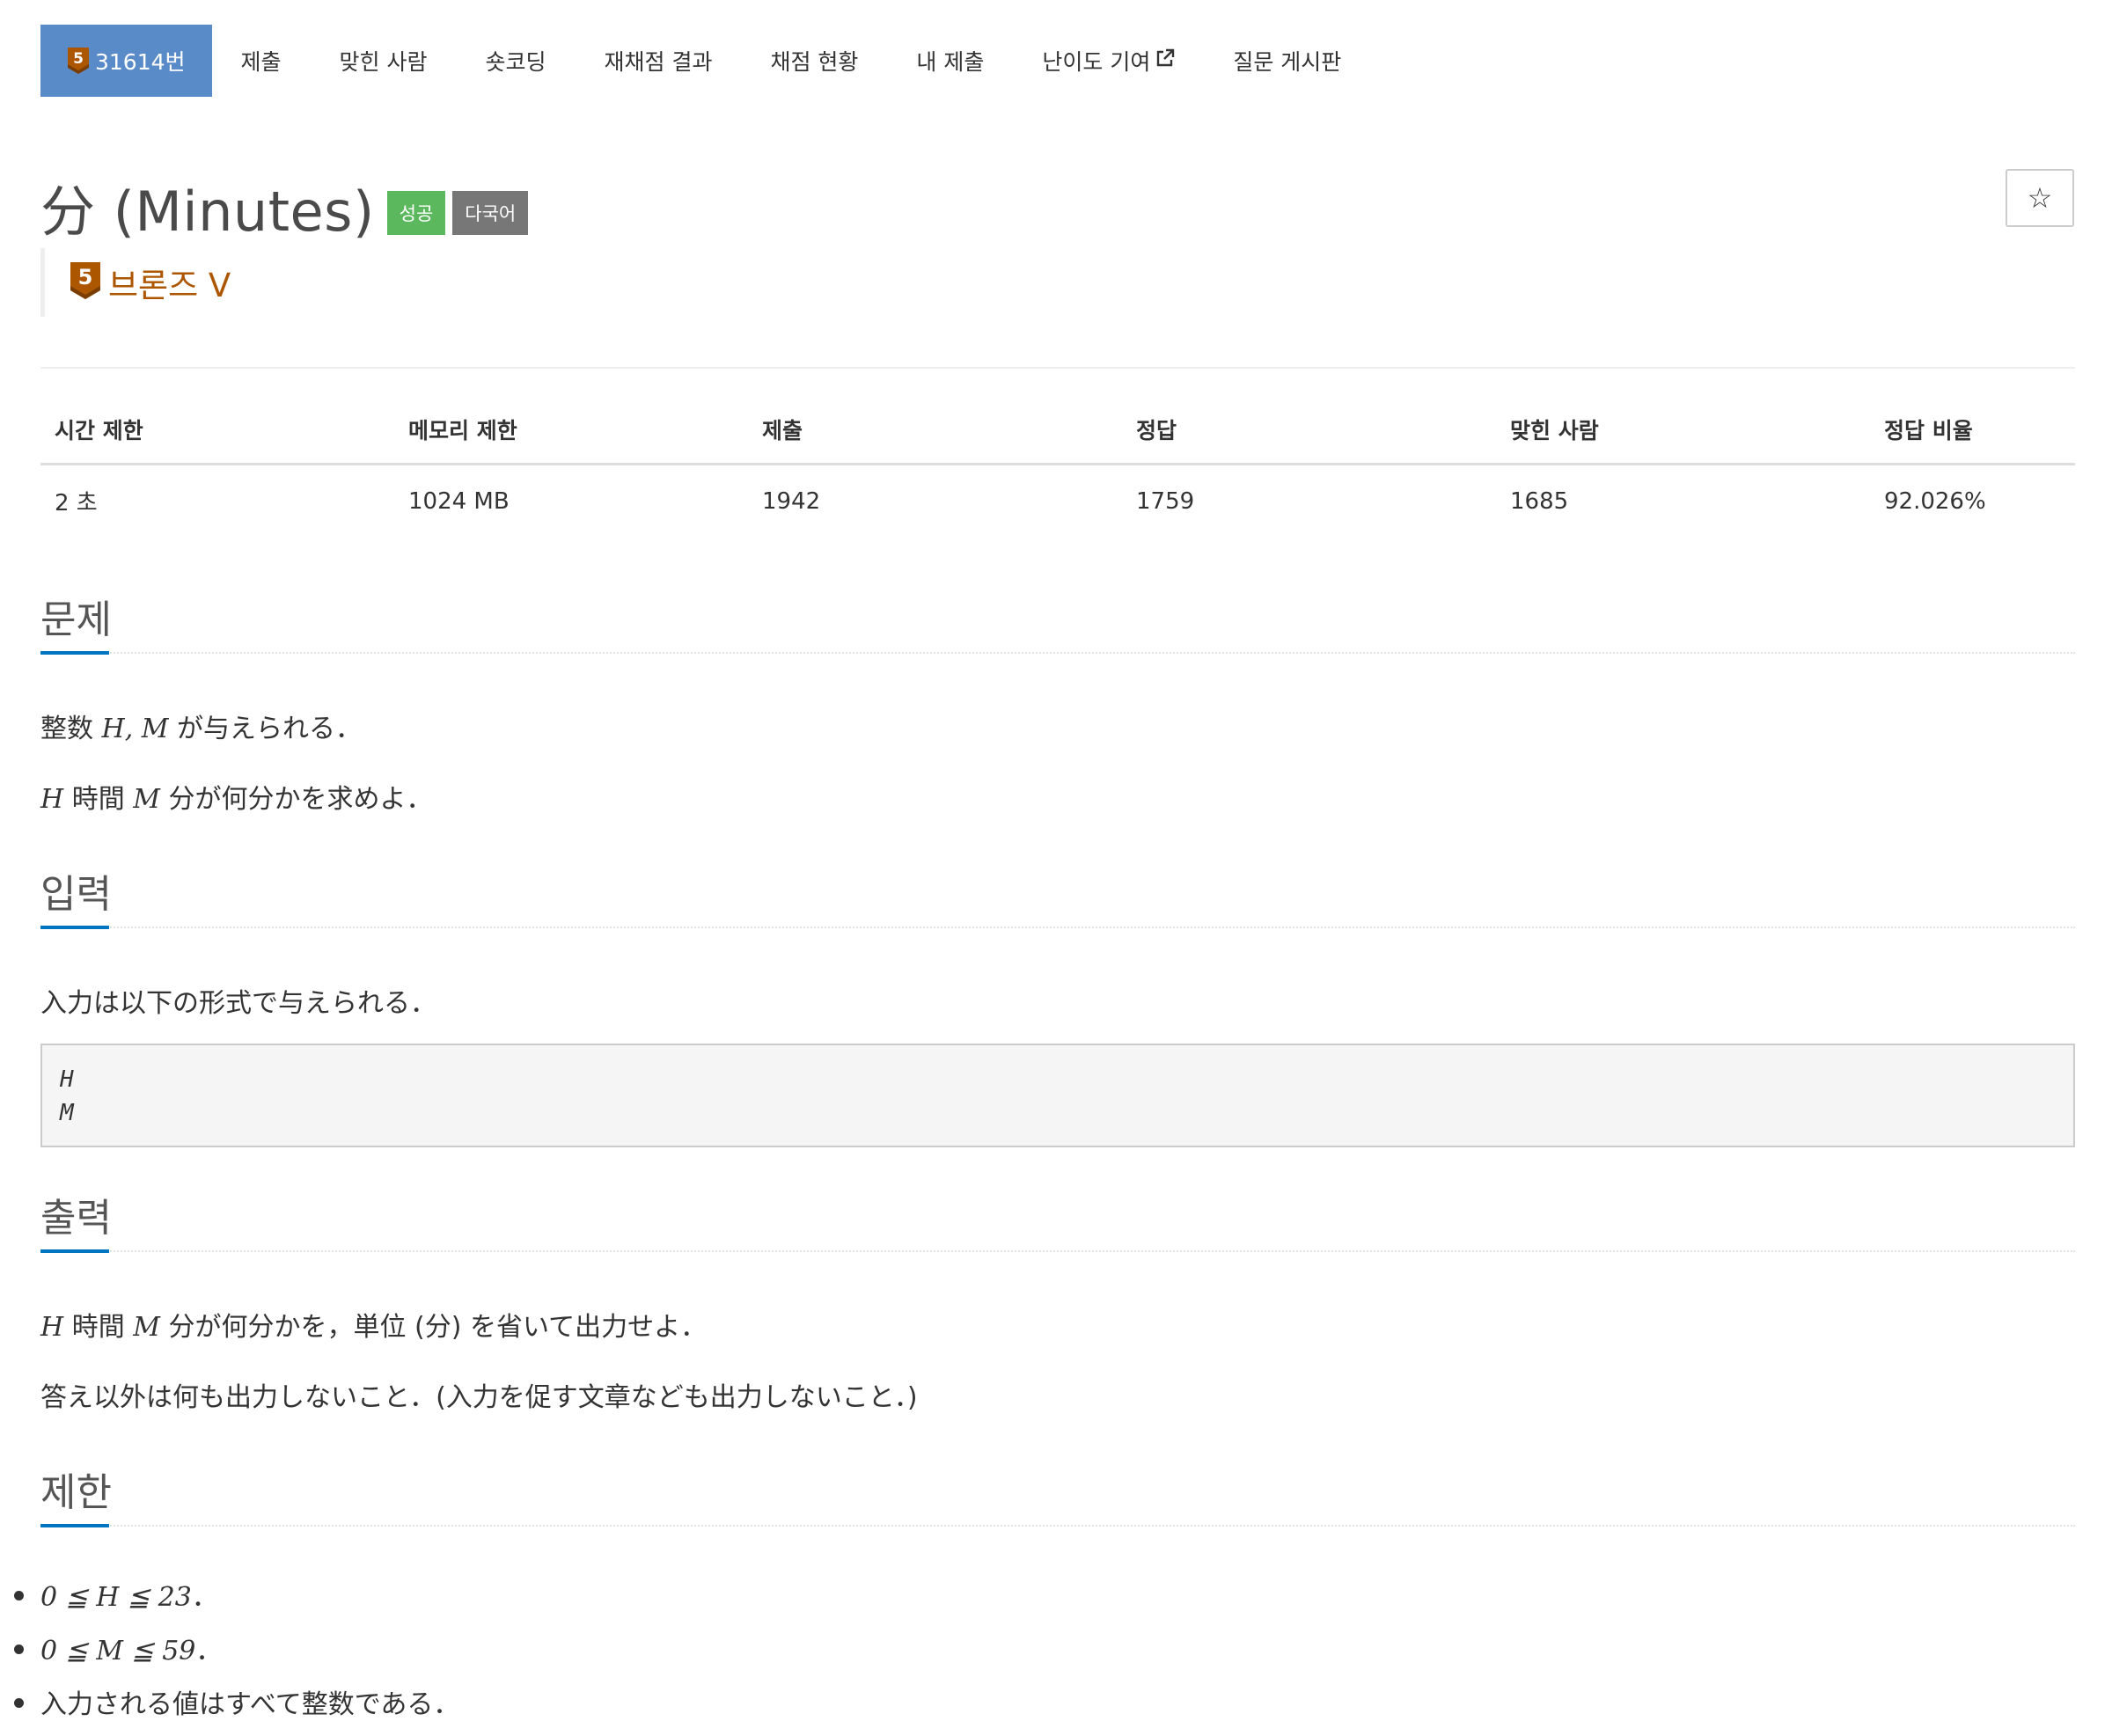 The width and height of the screenshot is (2112, 1736). I want to click on problem-title-row: 分 (Minutes) 성공 다국어, so click(284, 206).